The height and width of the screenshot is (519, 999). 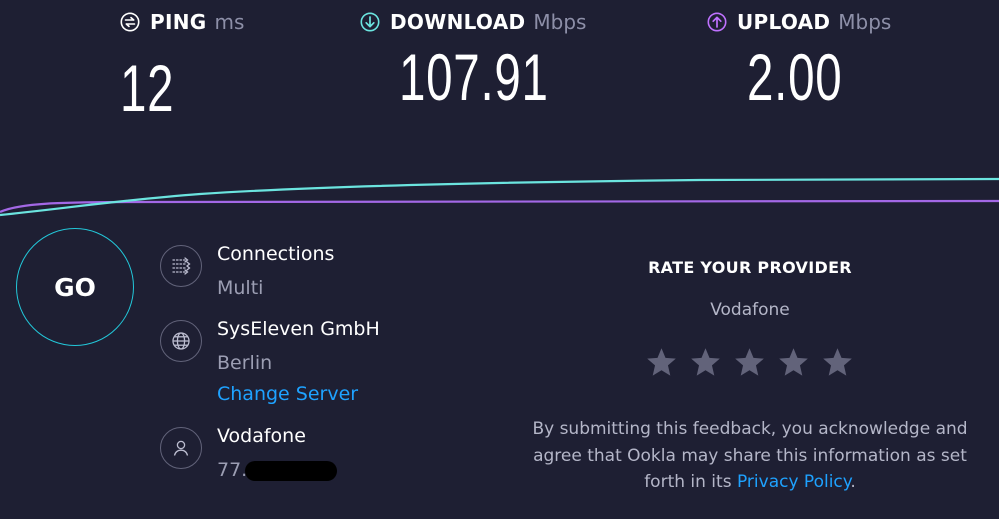 What do you see at coordinates (853, 482) in the screenshot?
I see `disclaimer-end: .` at bounding box center [853, 482].